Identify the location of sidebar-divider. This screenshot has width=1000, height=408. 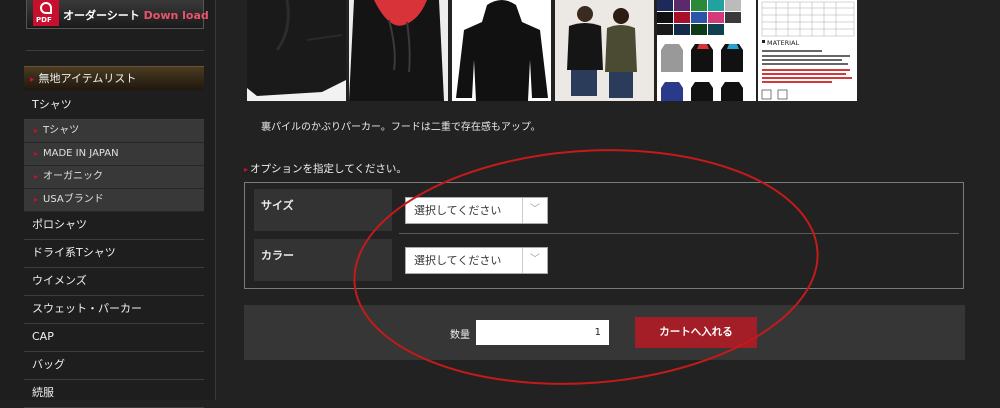
(115, 50).